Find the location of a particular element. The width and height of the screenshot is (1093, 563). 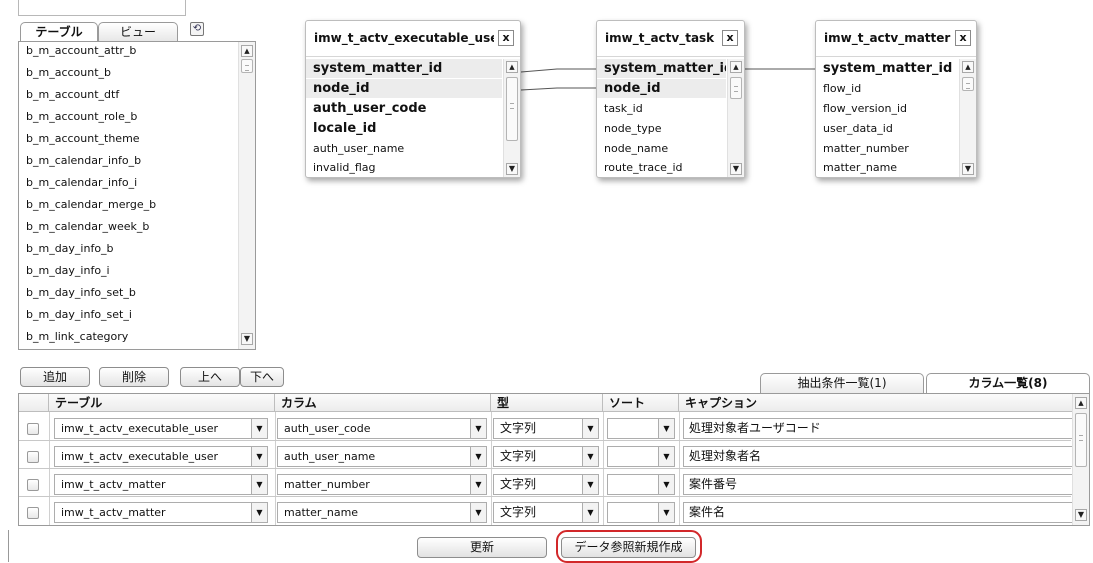

grid-header-column: カラム is located at coordinates (383, 403).